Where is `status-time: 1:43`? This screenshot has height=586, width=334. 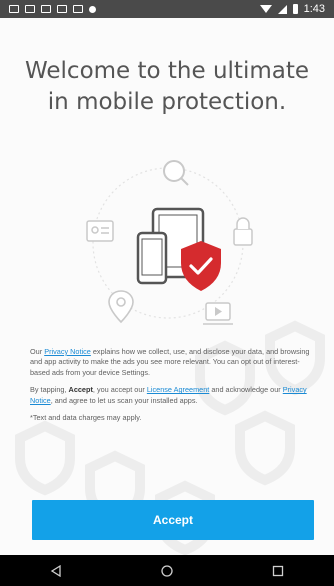
status-time: 1:43 is located at coordinates (314, 9).